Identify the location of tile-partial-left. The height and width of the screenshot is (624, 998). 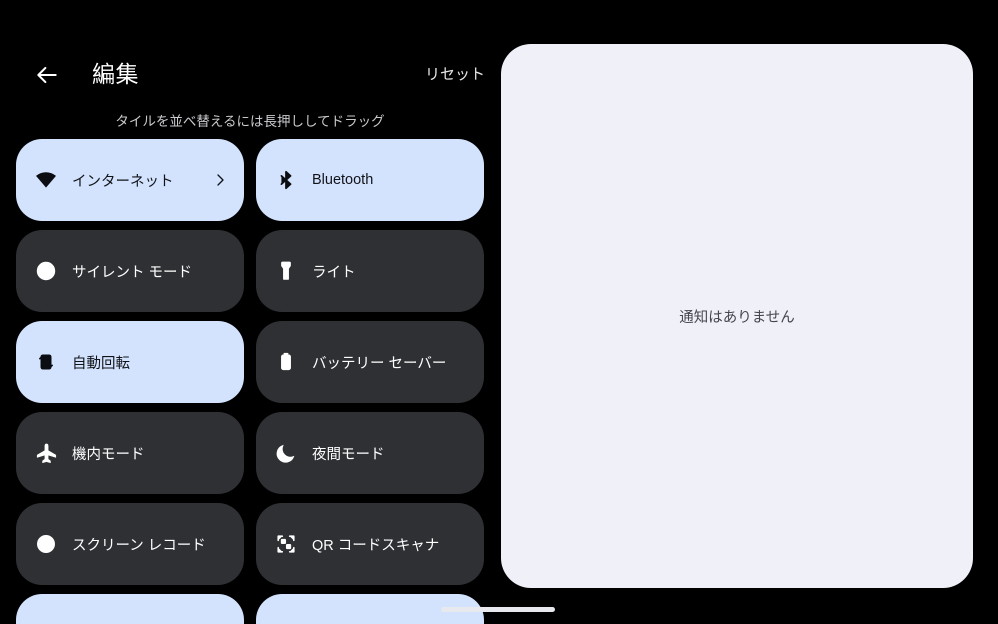
(130, 609).